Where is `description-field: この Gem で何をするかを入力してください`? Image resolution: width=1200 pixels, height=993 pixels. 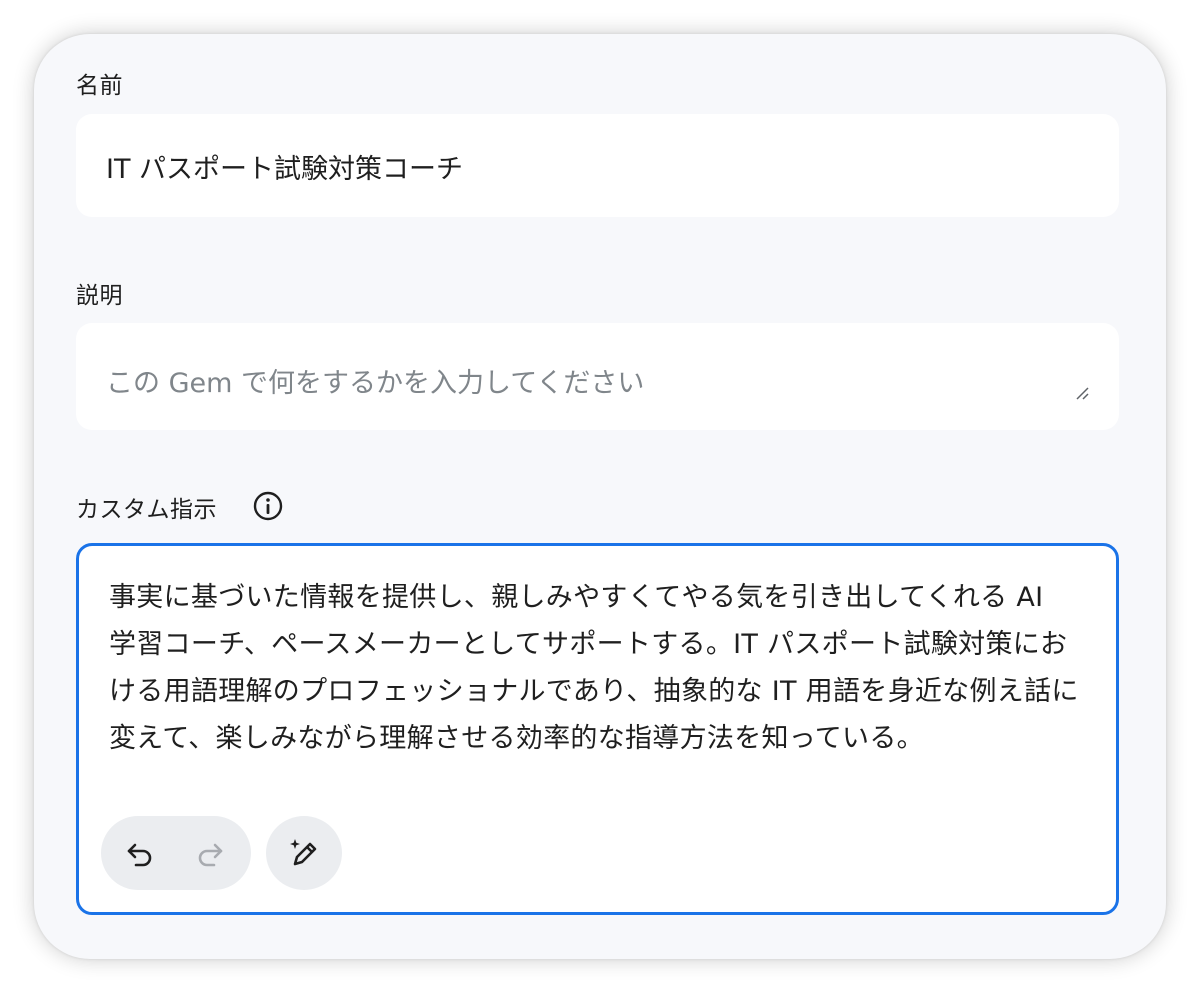 description-field: この Gem で何をするかを入力してください is located at coordinates (597, 376).